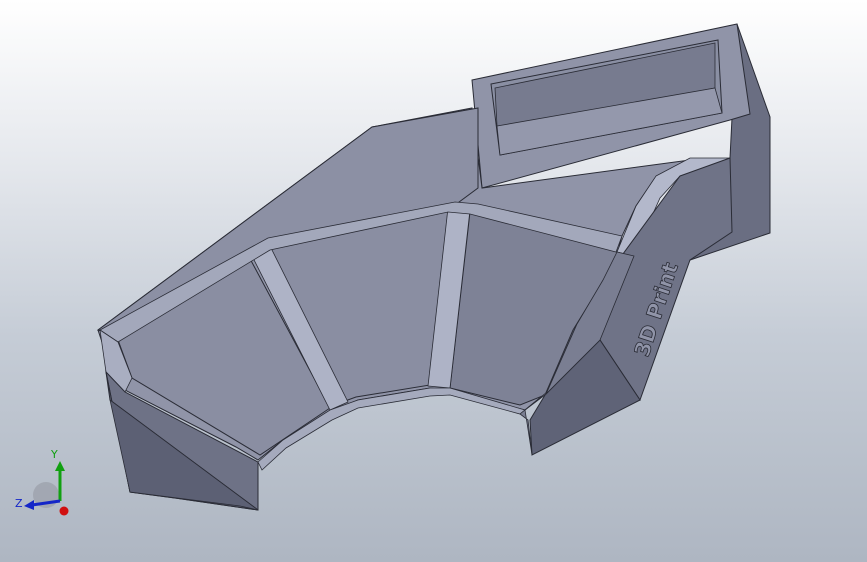  Describe the element at coordinates (54, 454) in the screenshot. I see `y-axis-label: Y` at that location.